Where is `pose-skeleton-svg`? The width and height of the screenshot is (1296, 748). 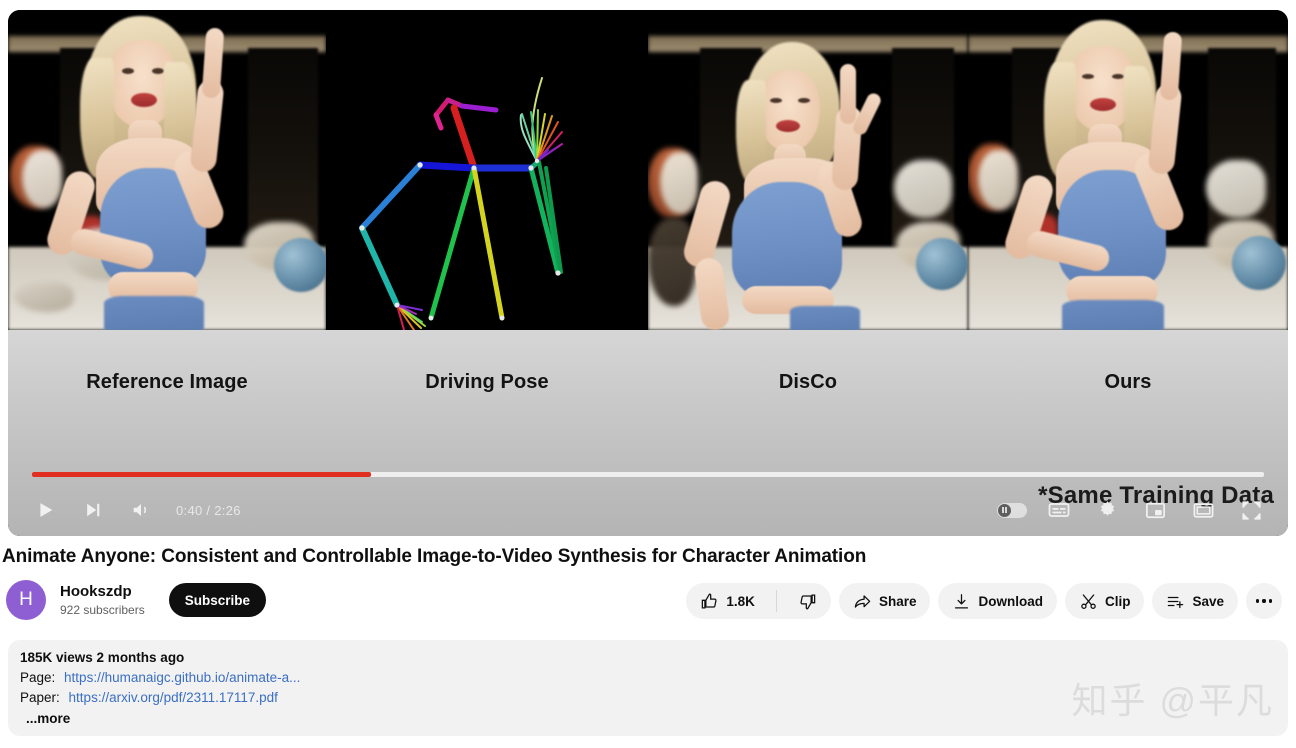
pose-skeleton-svg is located at coordinates (487, 170).